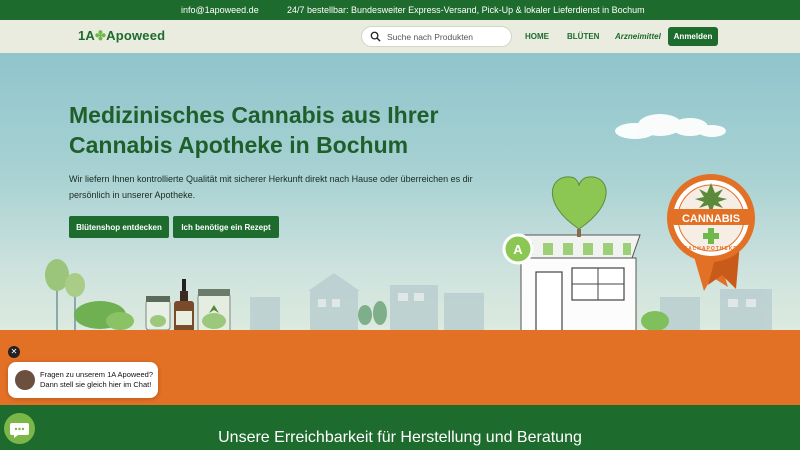 Image resolution: width=800 pixels, height=450 pixels. What do you see at coordinates (518, 249) in the screenshot?
I see `svg-text: A` at bounding box center [518, 249].